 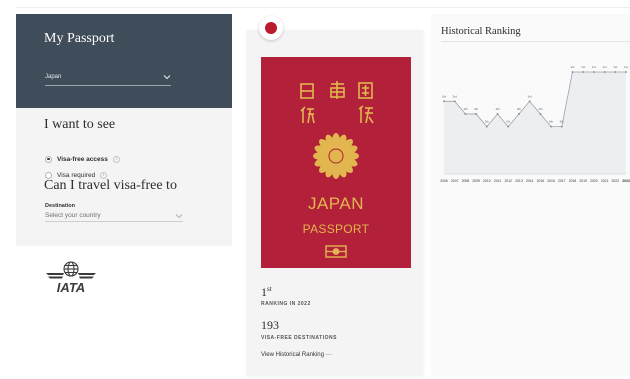 I want to click on chart-x-tick-label: 2010, so click(x=487, y=181).